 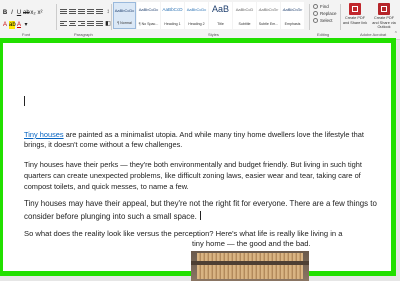 I want to click on style-name: ¶ Normal, so click(x=124, y=23).